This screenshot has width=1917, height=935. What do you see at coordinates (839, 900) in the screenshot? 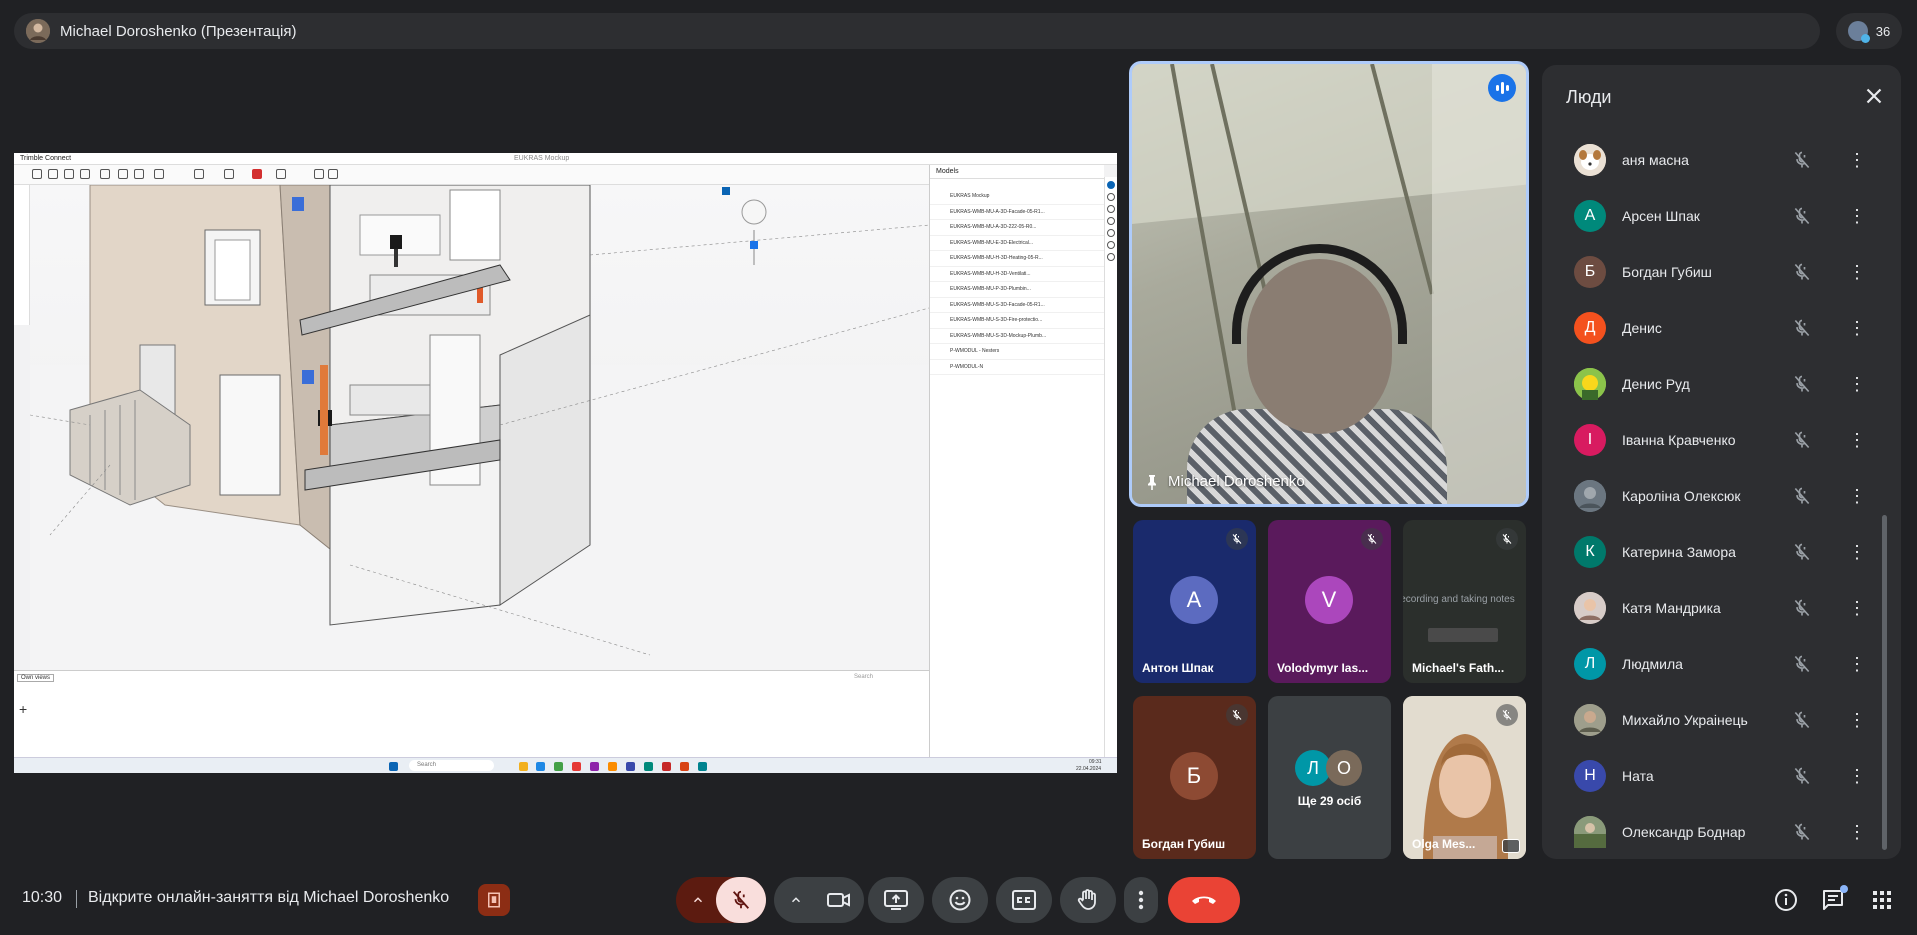
I see `camera-toggle-button` at bounding box center [839, 900].